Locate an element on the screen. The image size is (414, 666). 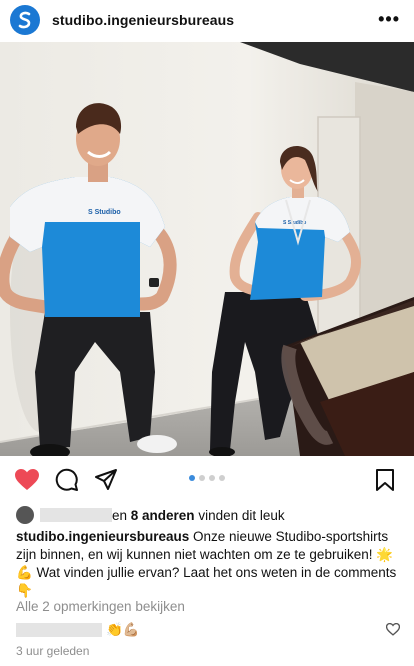
post-actions is located at coordinates (207, 483).